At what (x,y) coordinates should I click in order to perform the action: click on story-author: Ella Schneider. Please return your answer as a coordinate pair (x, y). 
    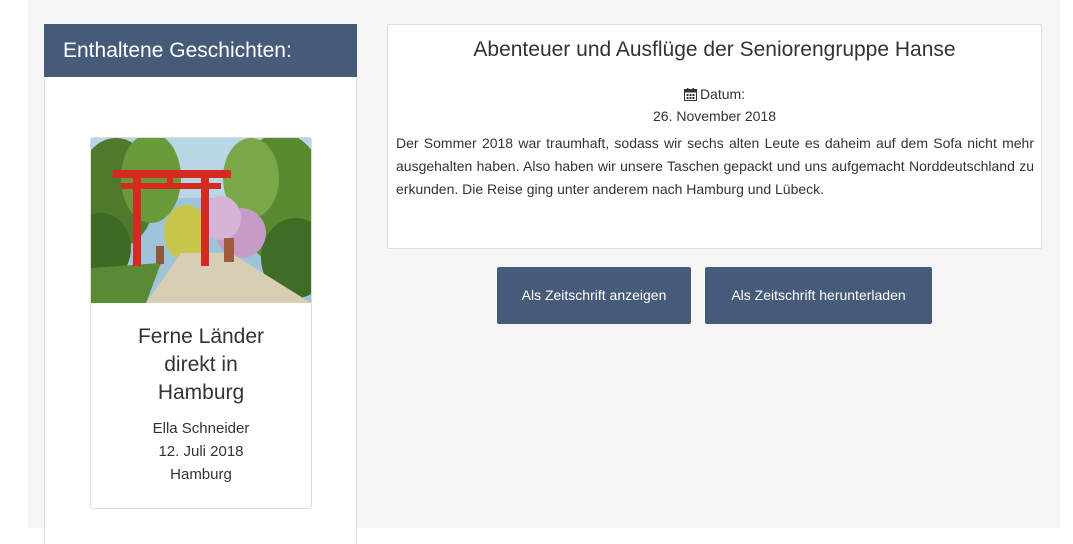
    Looking at the image, I should click on (201, 428).